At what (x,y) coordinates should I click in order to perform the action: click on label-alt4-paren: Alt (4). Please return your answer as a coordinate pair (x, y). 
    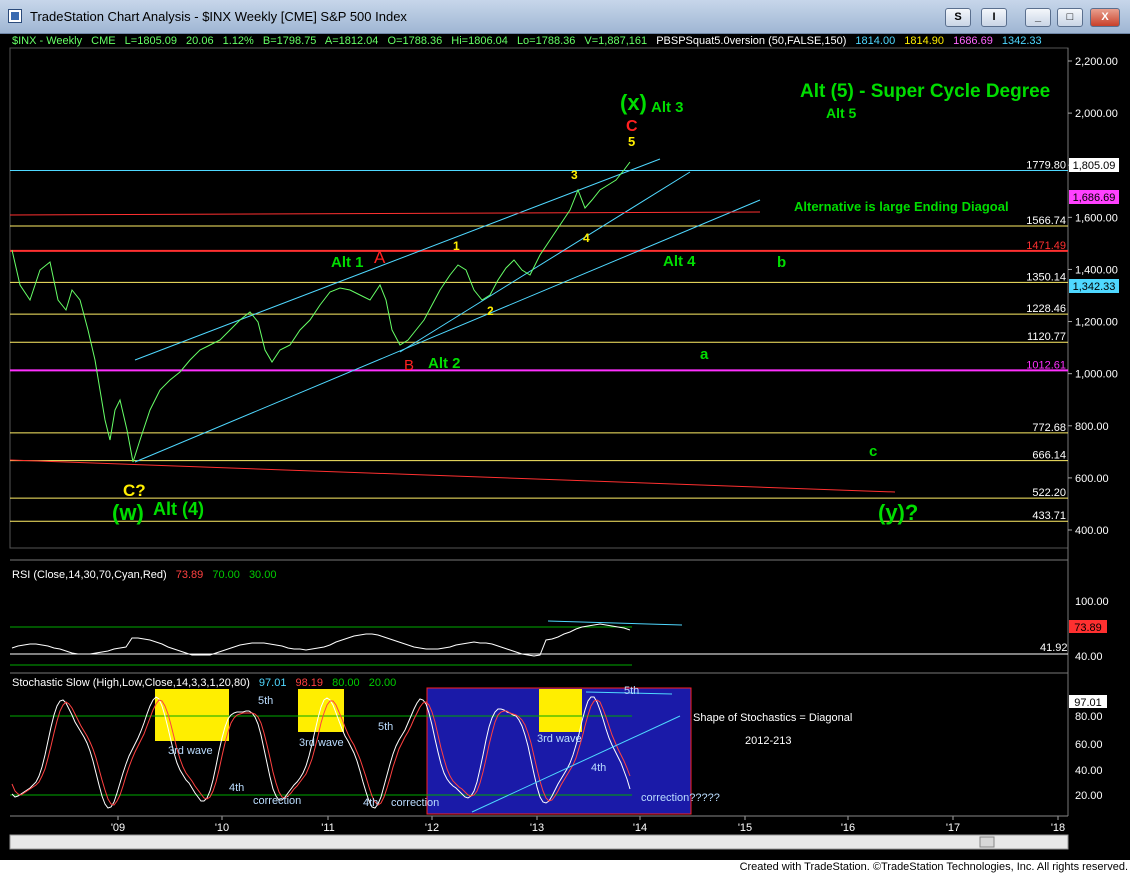
    Looking at the image, I should click on (178, 509).